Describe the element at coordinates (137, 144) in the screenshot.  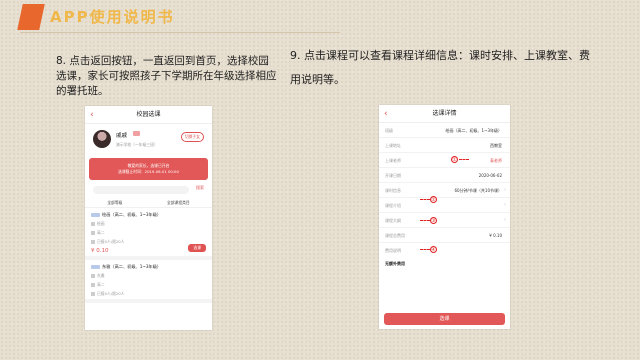
I see `profile-school: 演示学校（一年级三班）` at that location.